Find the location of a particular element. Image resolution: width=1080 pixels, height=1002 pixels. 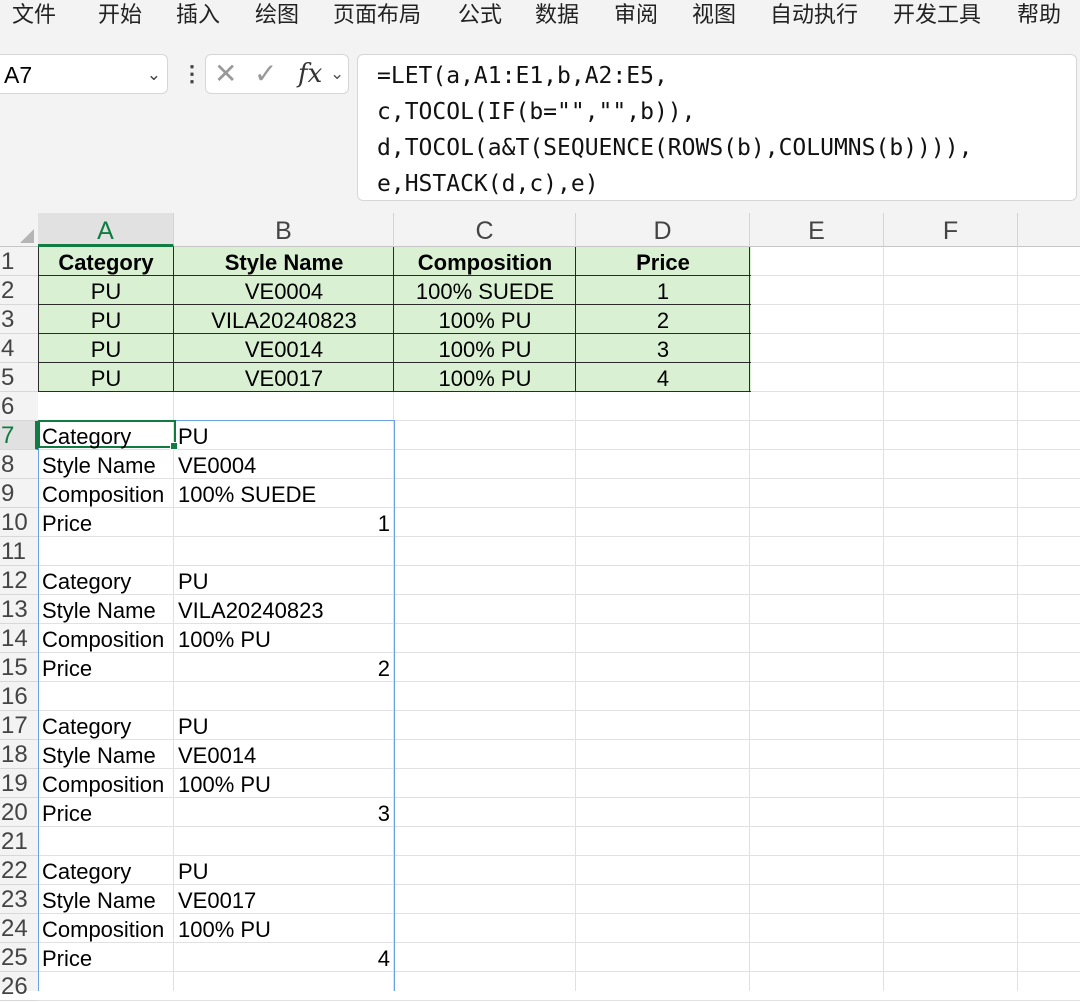

output-value-cell: 100% SUEDE is located at coordinates (284, 493).